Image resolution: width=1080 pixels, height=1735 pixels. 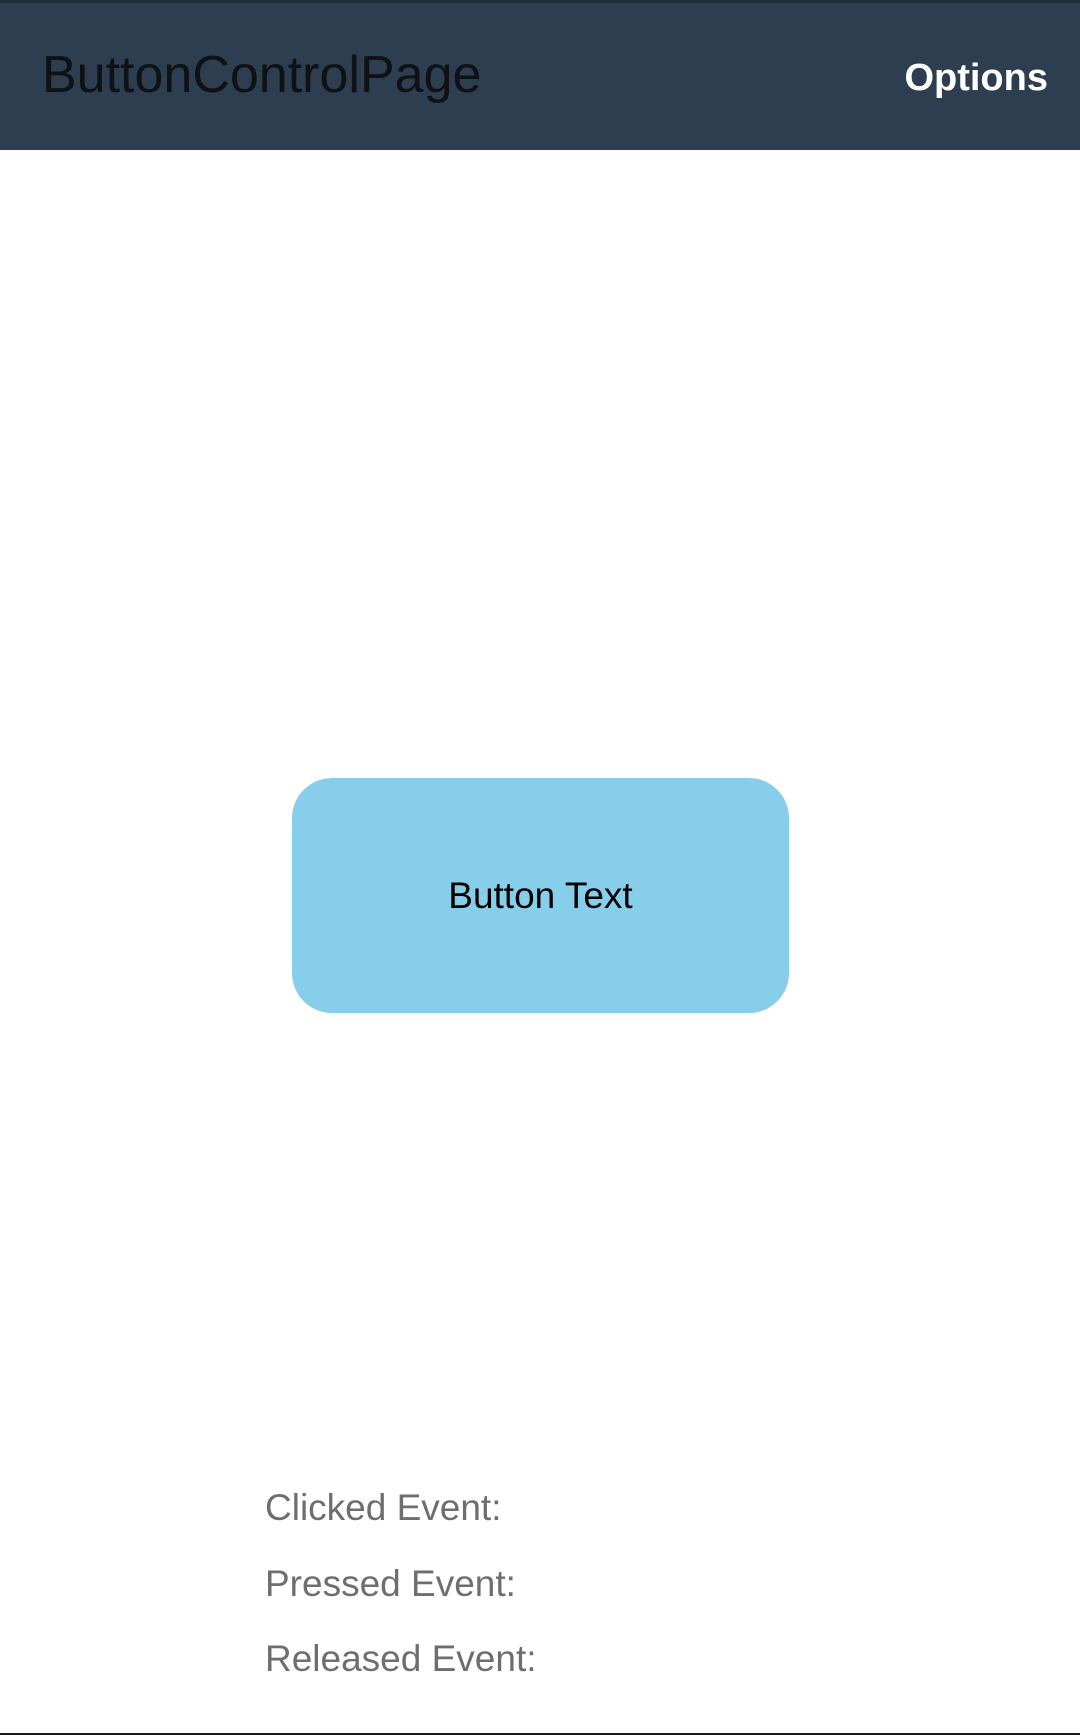 I want to click on main-button: Button Text, so click(x=540, y=895).